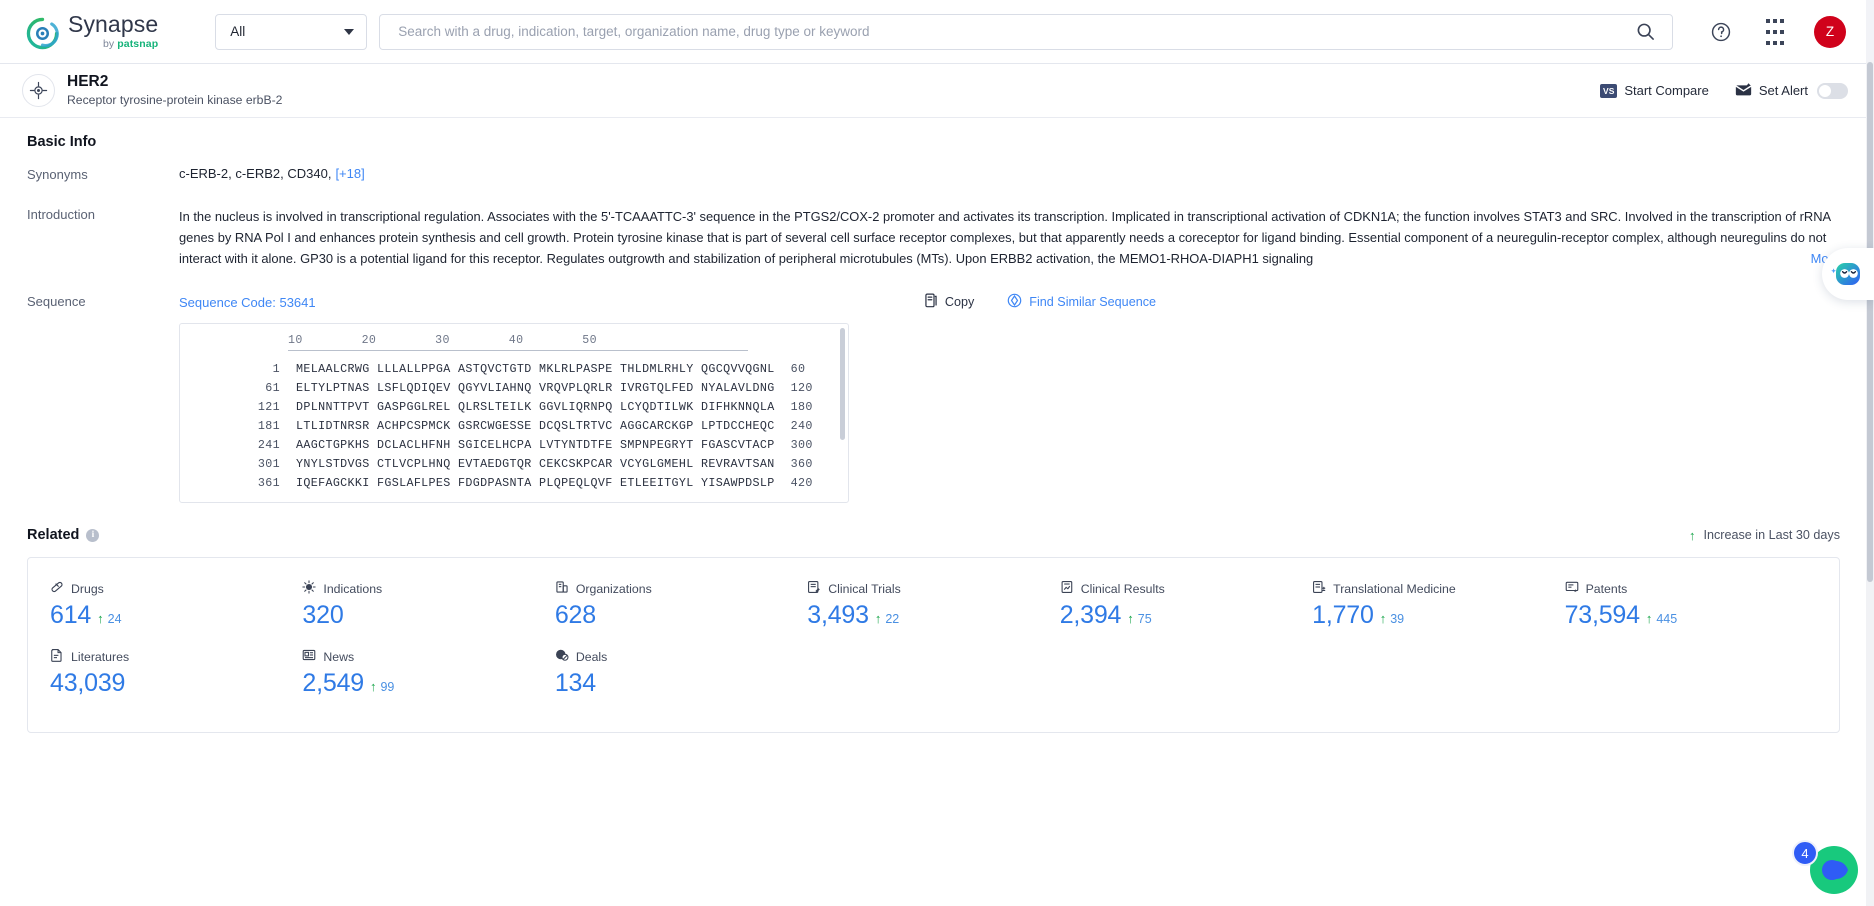 Image resolution: width=1874 pixels, height=906 pixels. Describe the element at coordinates (887, 618) in the screenshot. I see `stat-delta: ↑ 22` at that location.